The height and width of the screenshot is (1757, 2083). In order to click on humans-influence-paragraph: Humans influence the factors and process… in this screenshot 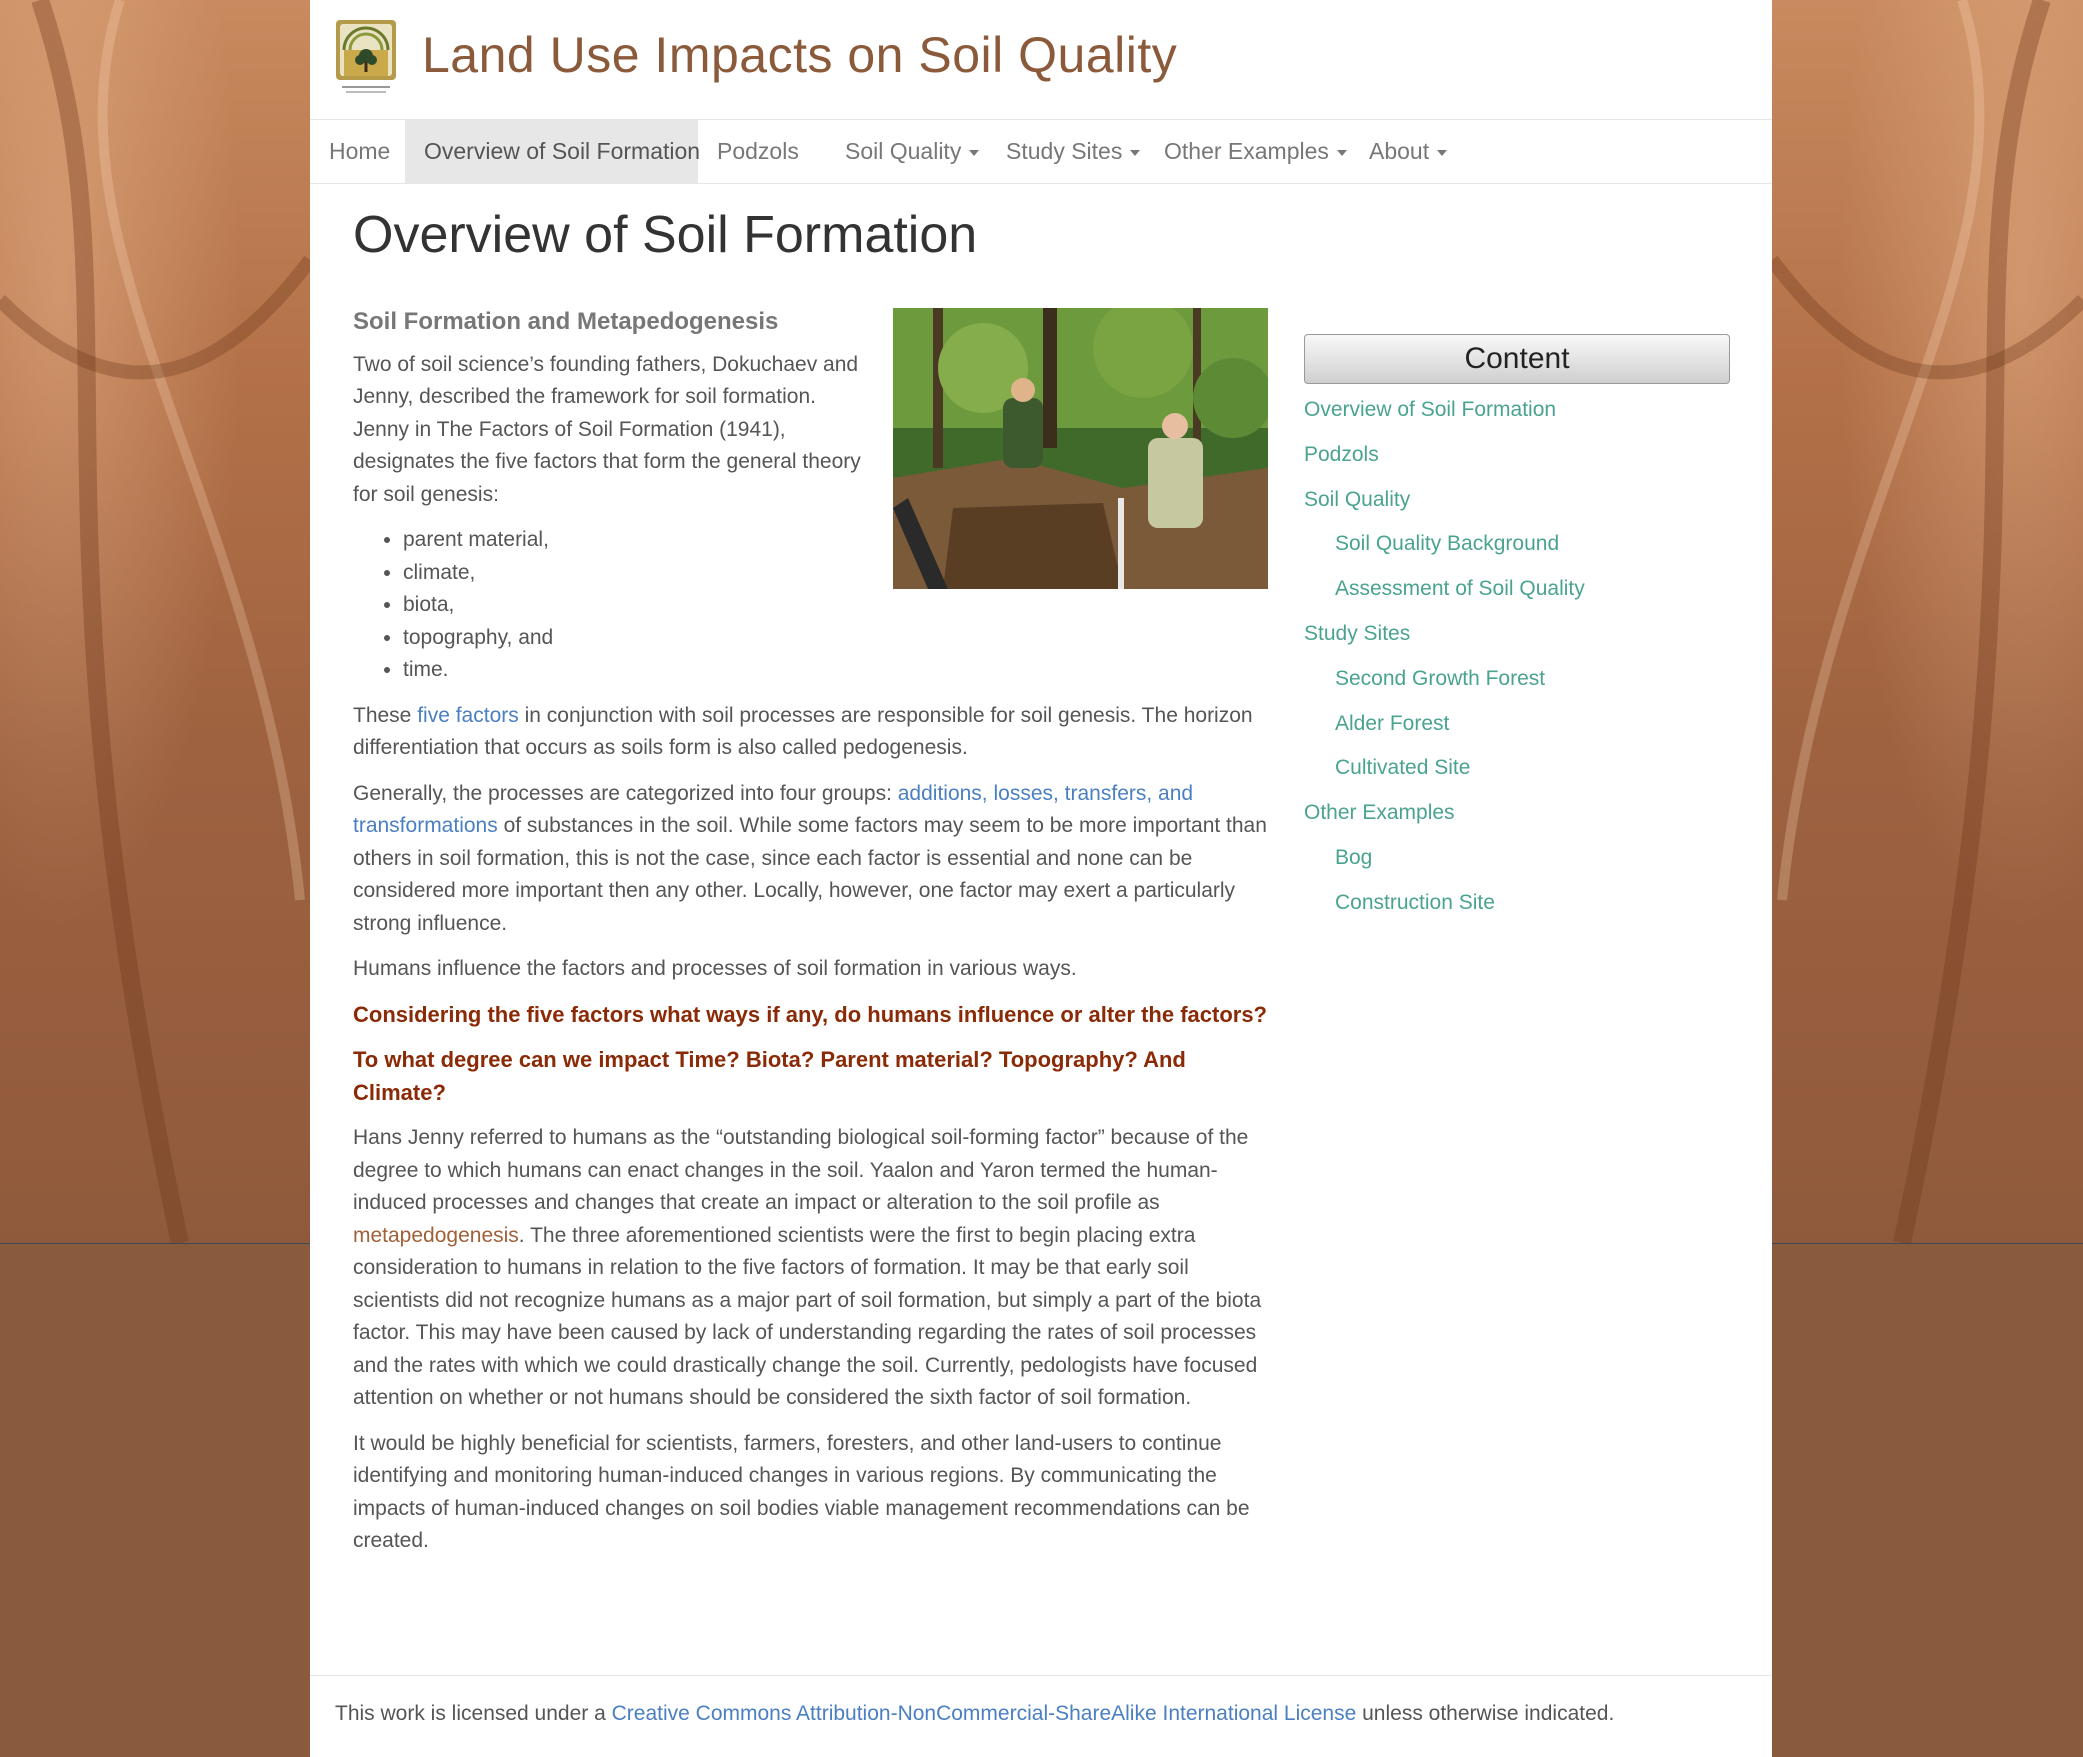, I will do `click(715, 968)`.